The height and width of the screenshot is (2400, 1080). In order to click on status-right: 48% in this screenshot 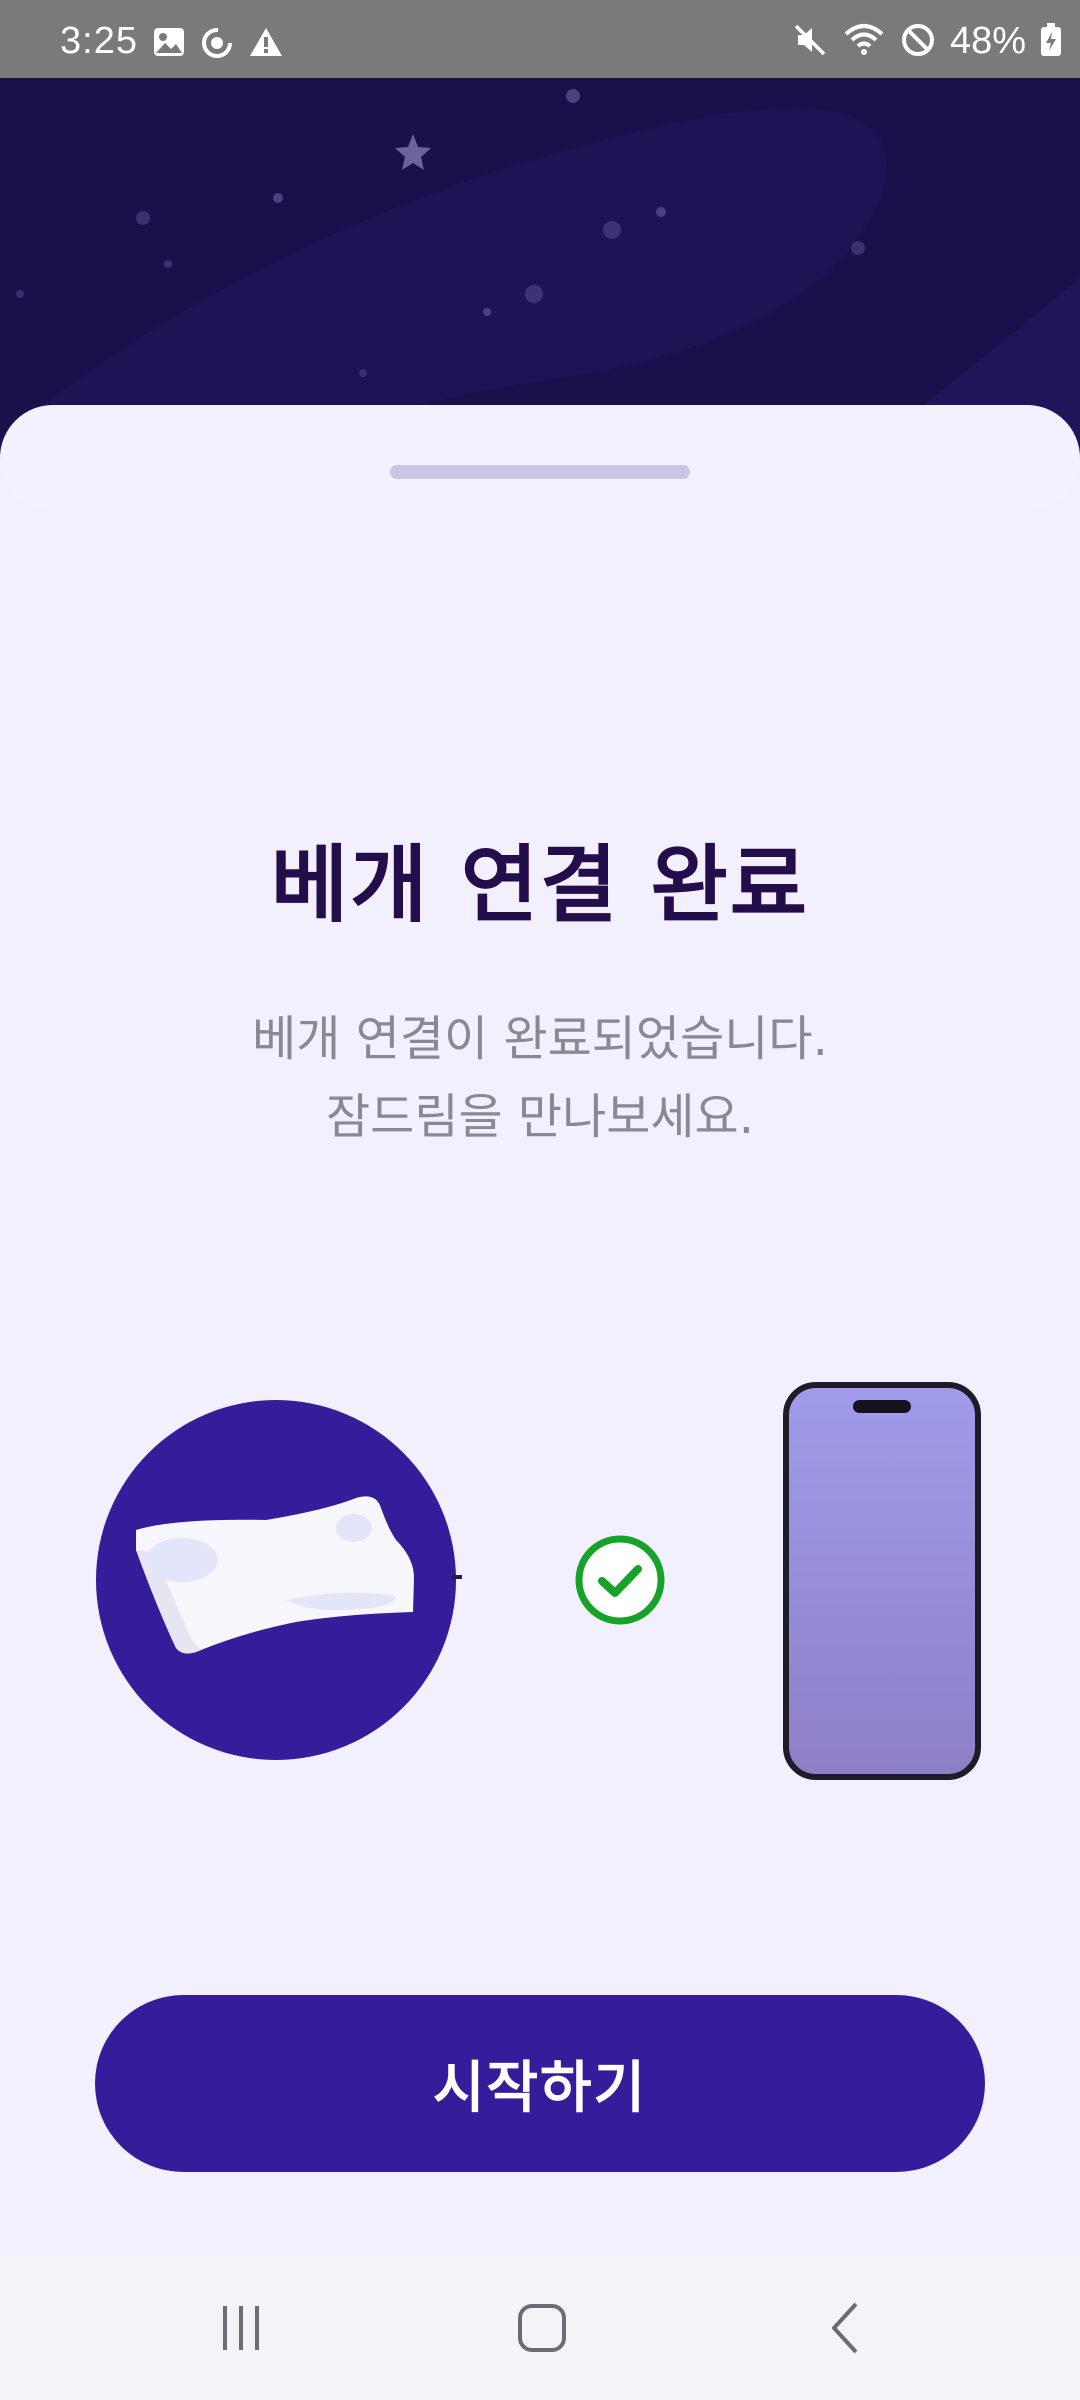, I will do `click(927, 41)`.